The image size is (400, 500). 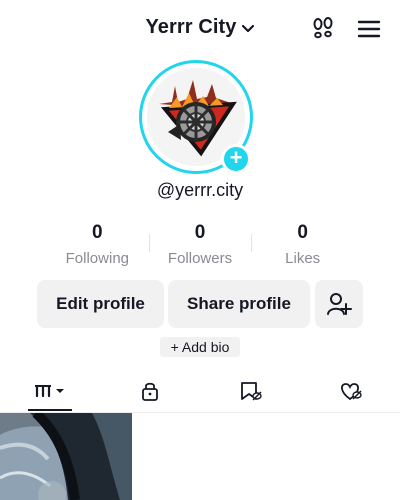 I want to click on add-friend-button, so click(x=339, y=304).